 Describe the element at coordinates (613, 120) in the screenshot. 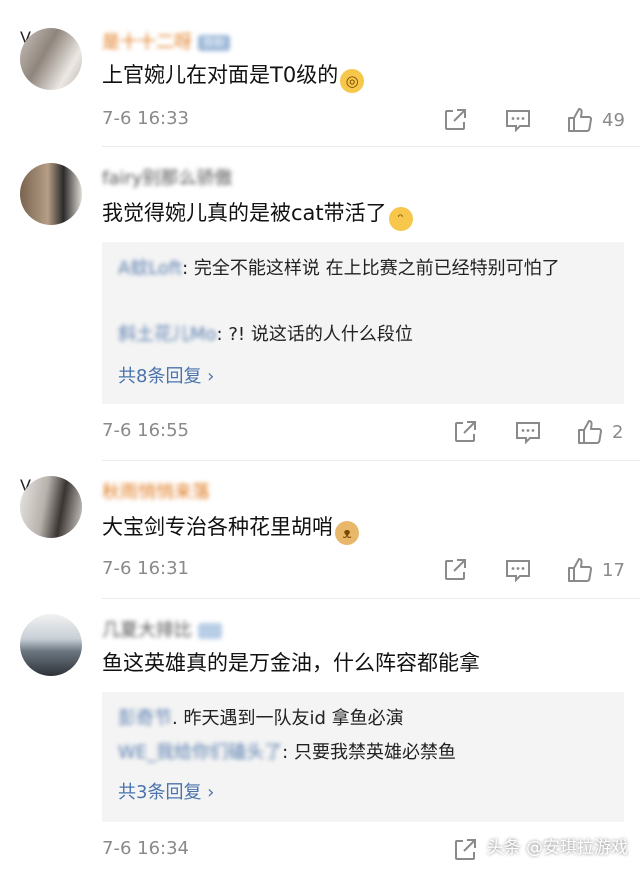

I see `like-count: 49` at that location.